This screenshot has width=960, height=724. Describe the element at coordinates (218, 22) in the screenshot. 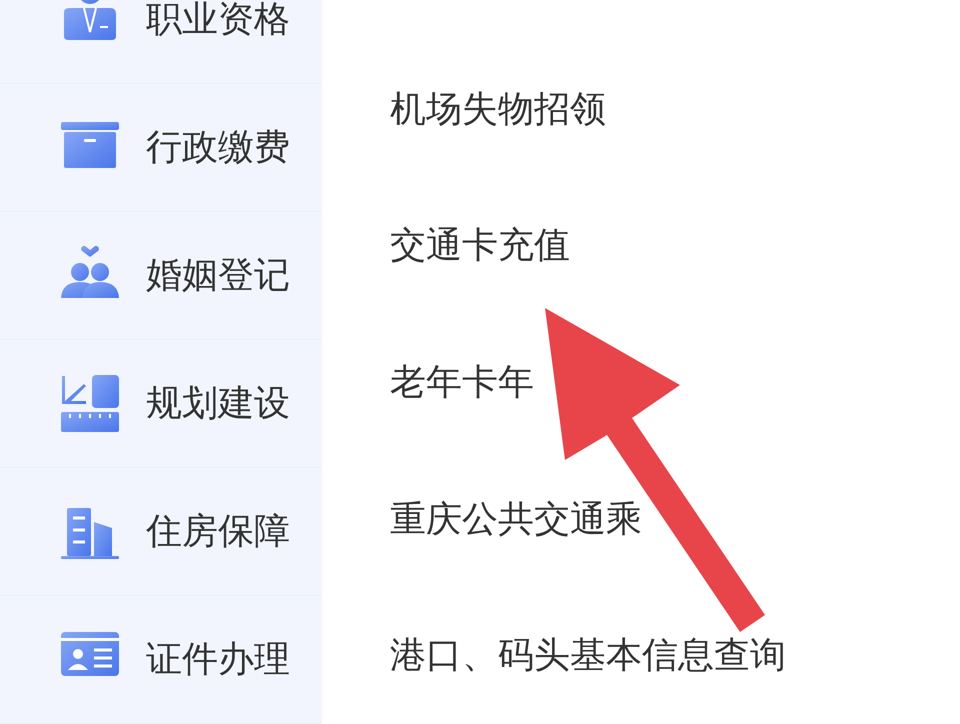

I see `menu-label: 职业资格` at that location.